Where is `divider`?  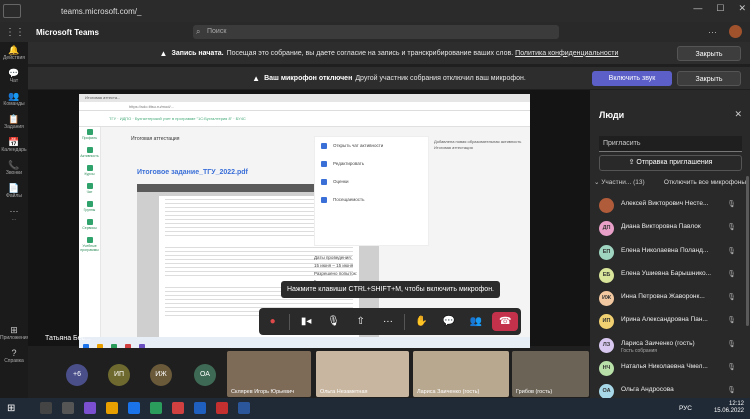 divider is located at coordinates (289, 321).